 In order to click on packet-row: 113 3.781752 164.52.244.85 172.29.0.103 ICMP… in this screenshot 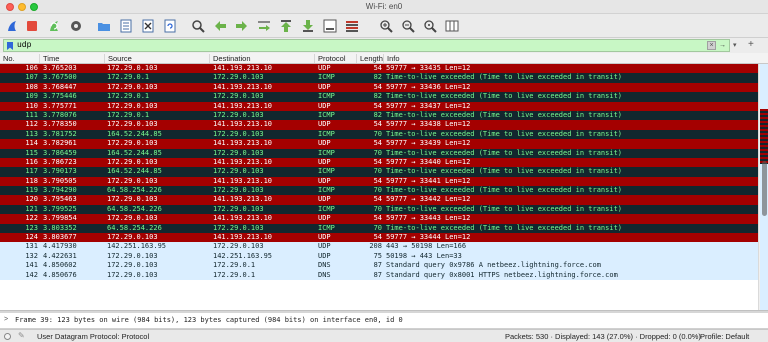, I will do `click(379, 134)`.